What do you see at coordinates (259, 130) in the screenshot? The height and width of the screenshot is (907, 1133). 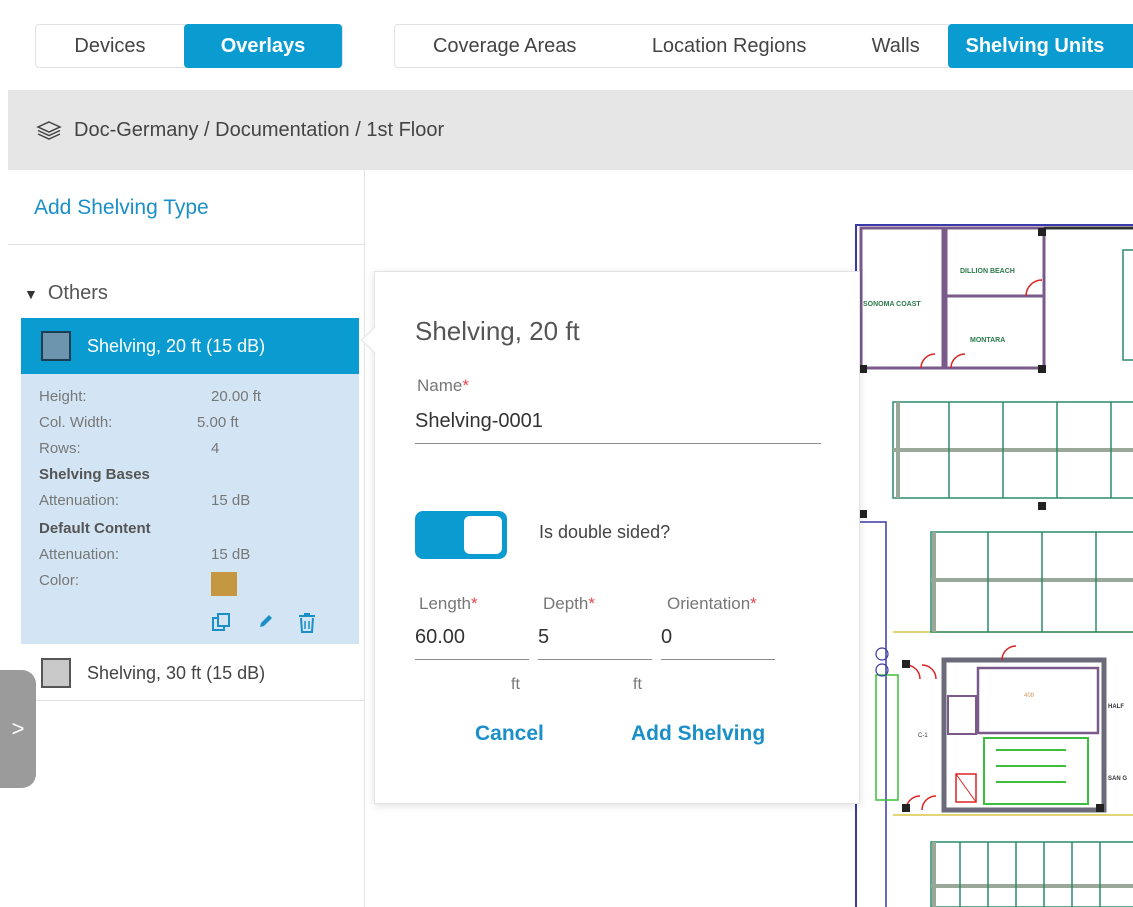 I see `breadcrumb-path: Doc-Germany / Documentation / 1st Floor` at bounding box center [259, 130].